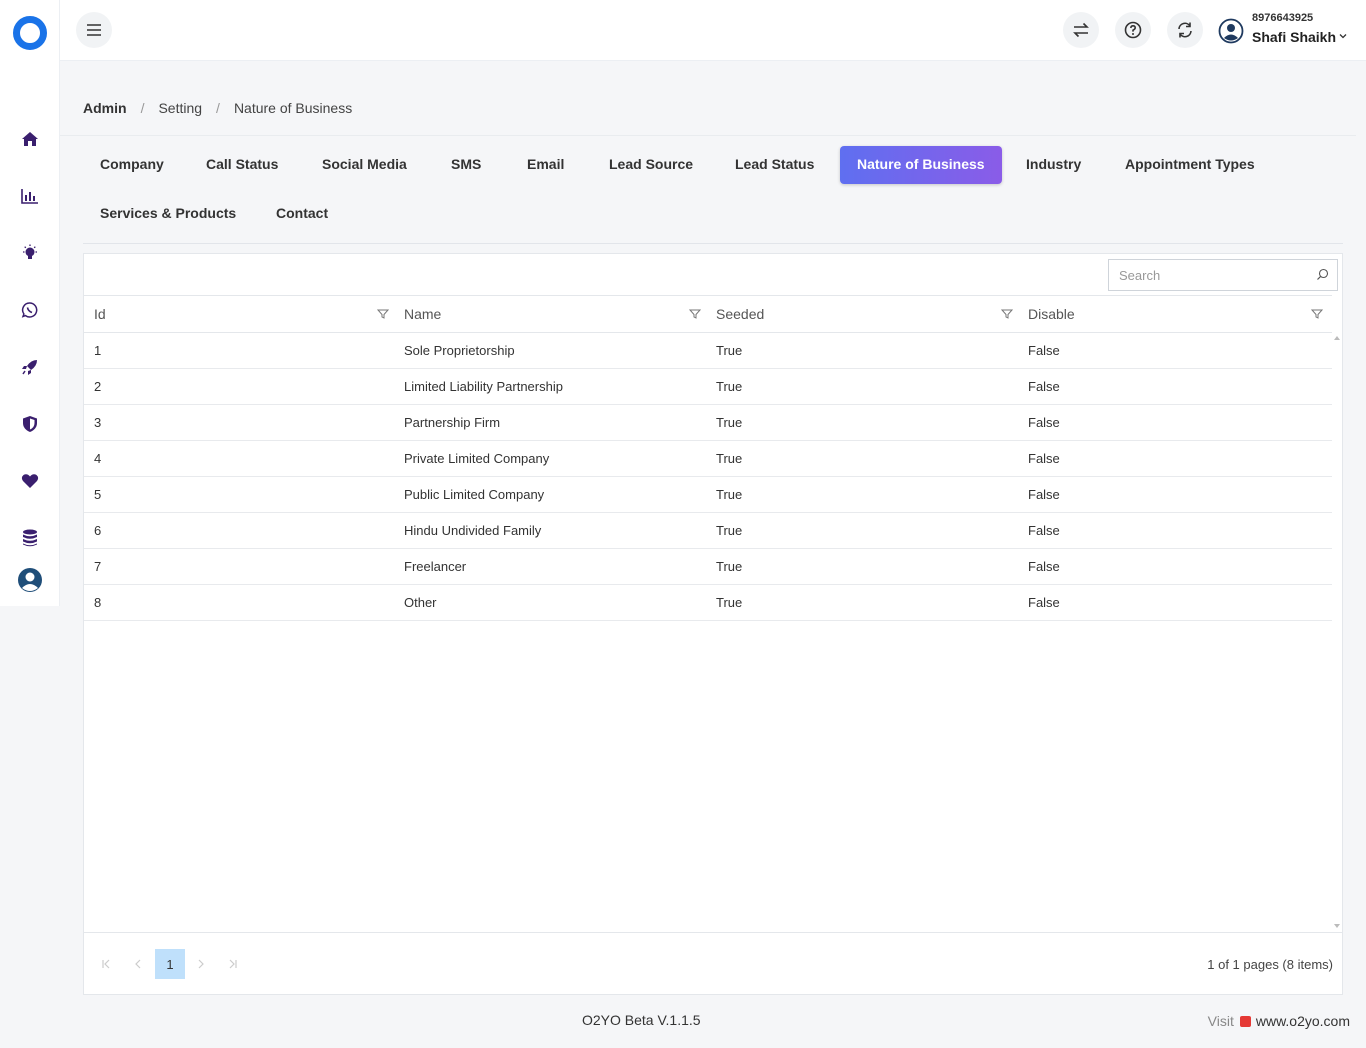  I want to click on grid-header: Id Name Seeded Disable, so click(708, 314).